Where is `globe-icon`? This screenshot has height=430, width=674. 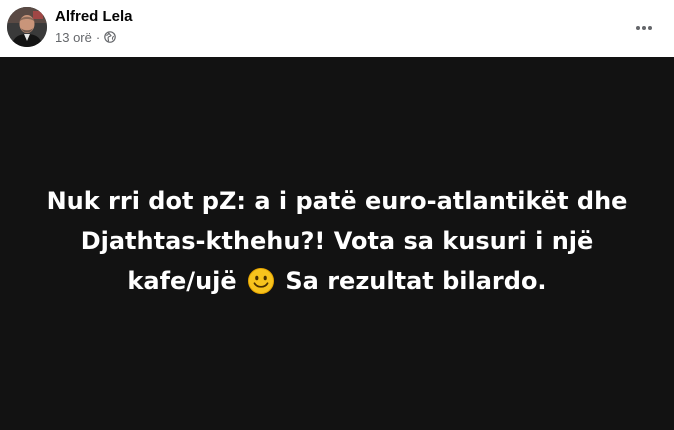 globe-icon is located at coordinates (110, 37).